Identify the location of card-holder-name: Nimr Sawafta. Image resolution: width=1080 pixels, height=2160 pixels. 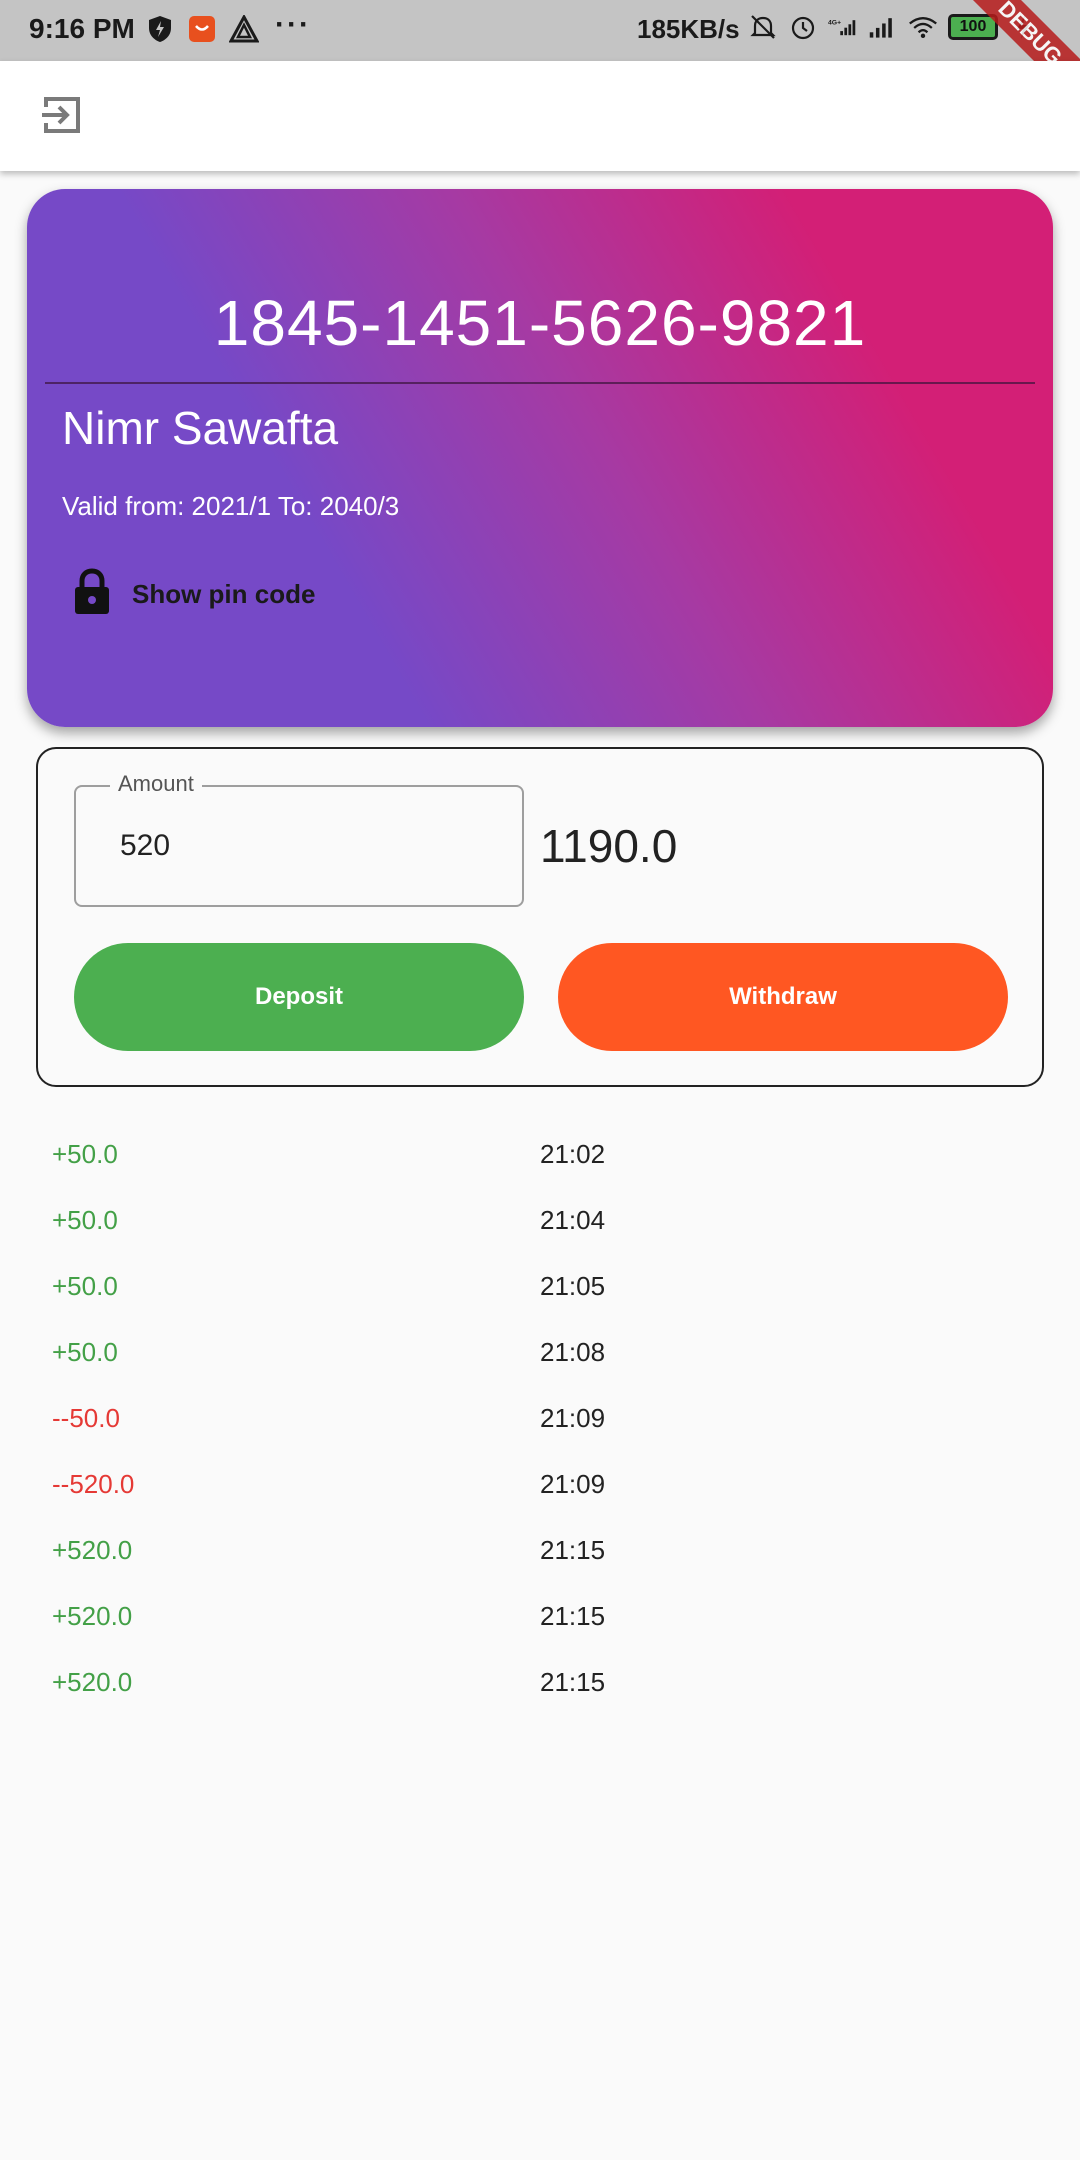
(200, 428).